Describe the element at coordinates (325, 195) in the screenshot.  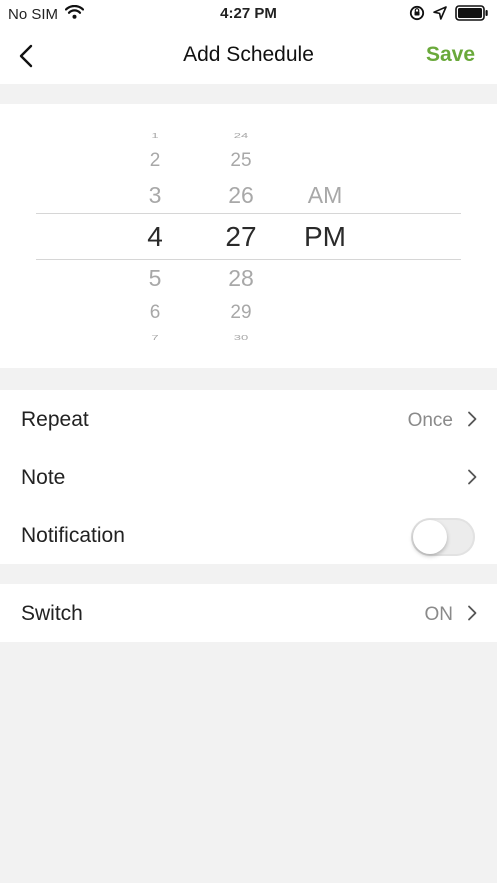
I see `period-option: AM` at that location.